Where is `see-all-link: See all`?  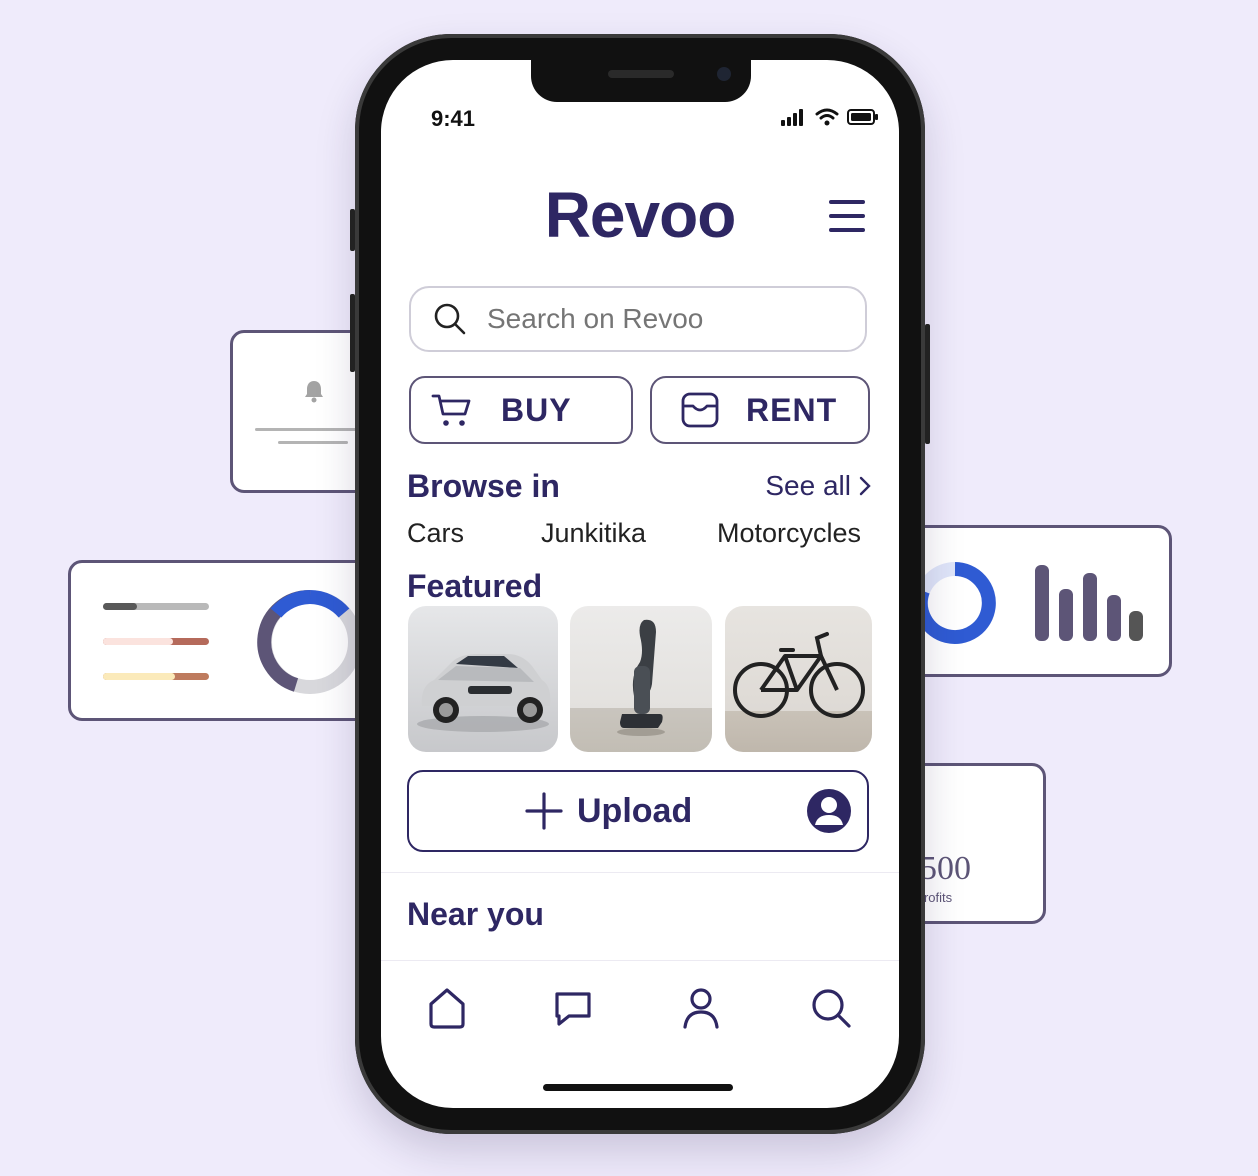 see-all-link: See all is located at coordinates (818, 486).